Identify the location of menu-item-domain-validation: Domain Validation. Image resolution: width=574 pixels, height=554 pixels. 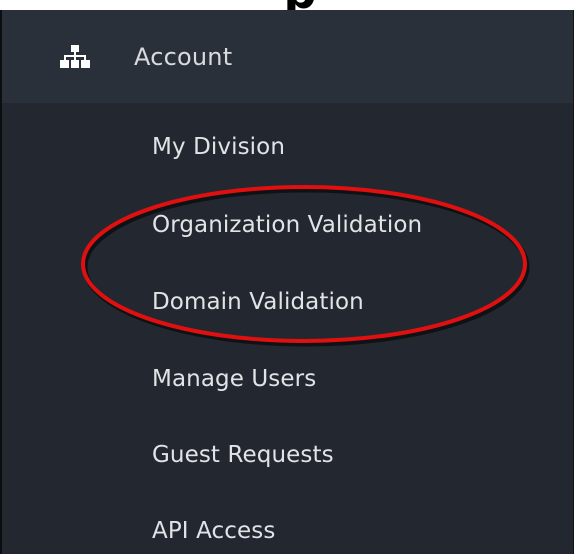
(287, 303).